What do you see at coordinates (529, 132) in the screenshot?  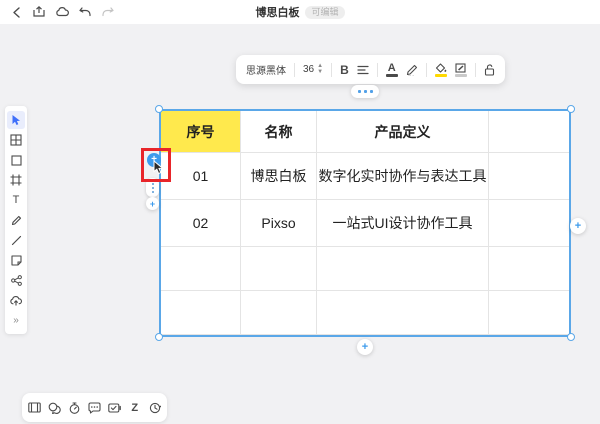 I see `table-header-cell` at bounding box center [529, 132].